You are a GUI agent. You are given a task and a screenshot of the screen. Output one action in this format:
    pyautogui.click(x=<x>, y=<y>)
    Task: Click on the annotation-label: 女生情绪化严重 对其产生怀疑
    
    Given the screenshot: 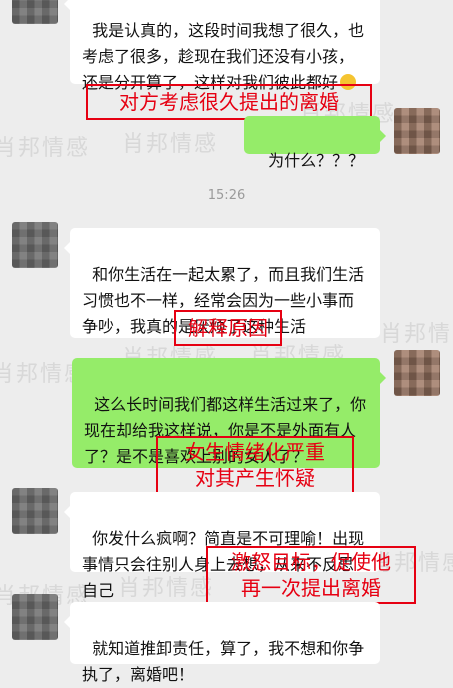 What is the action you would take?
    pyautogui.click(x=255, y=465)
    